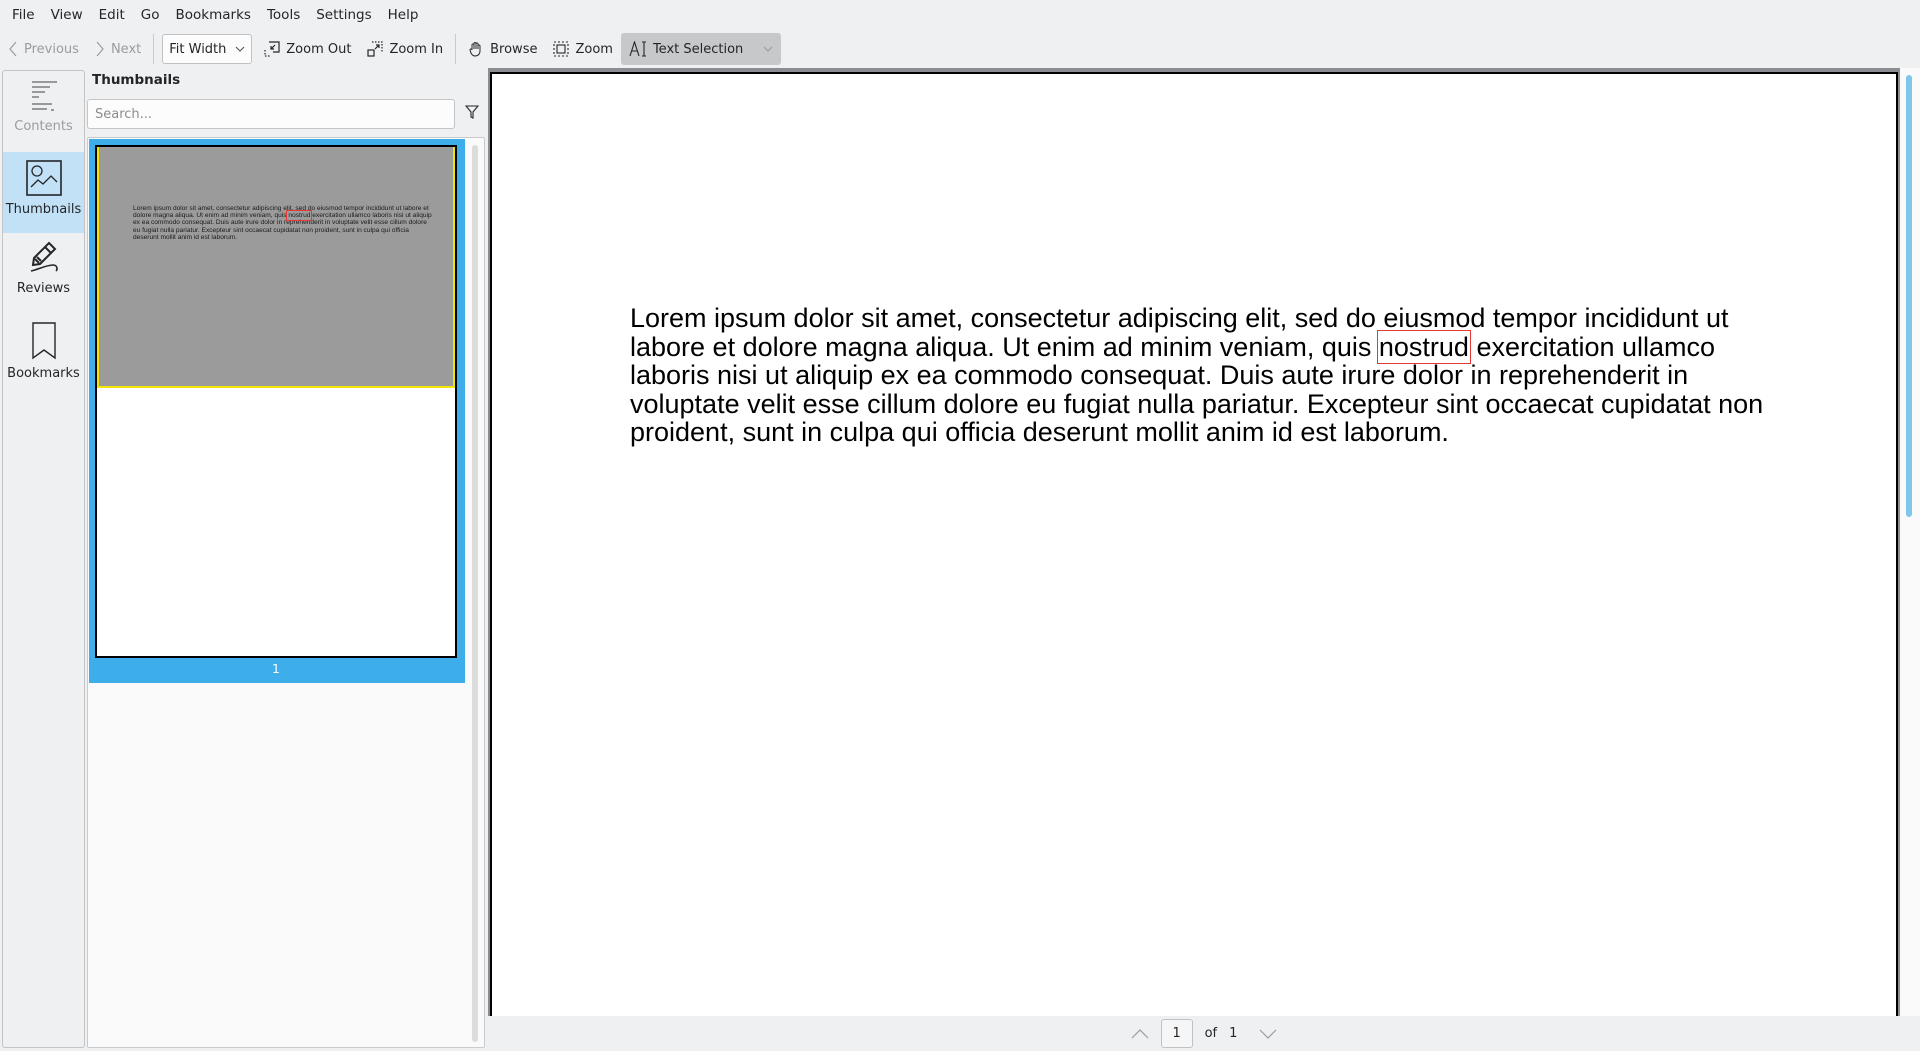 The image size is (1920, 1051). What do you see at coordinates (43, 373) in the screenshot?
I see `sidebar-item-label: Bookmarks` at bounding box center [43, 373].